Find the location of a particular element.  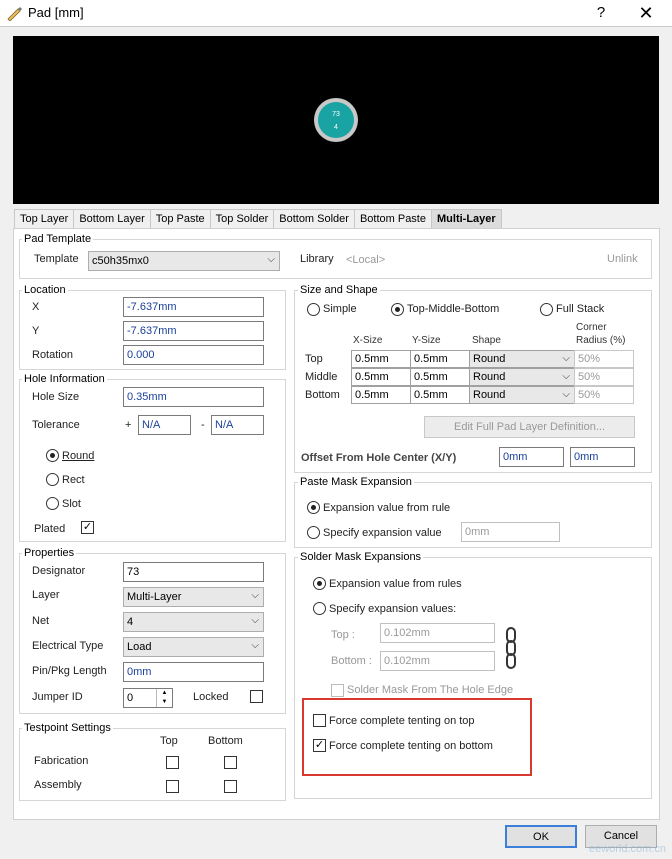

spin-down-icon: ▼ is located at coordinates (164, 702).